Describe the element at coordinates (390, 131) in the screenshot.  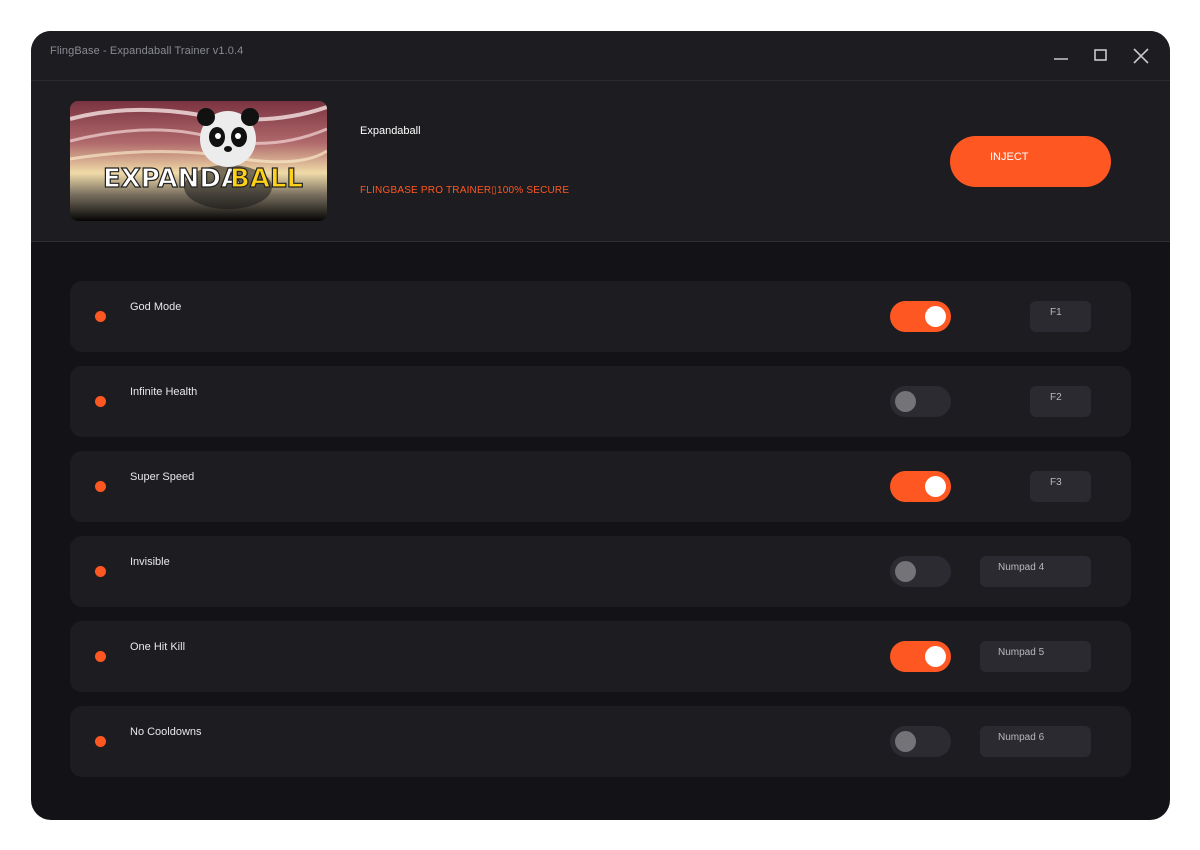
I see `game-name: Expandaball` at that location.